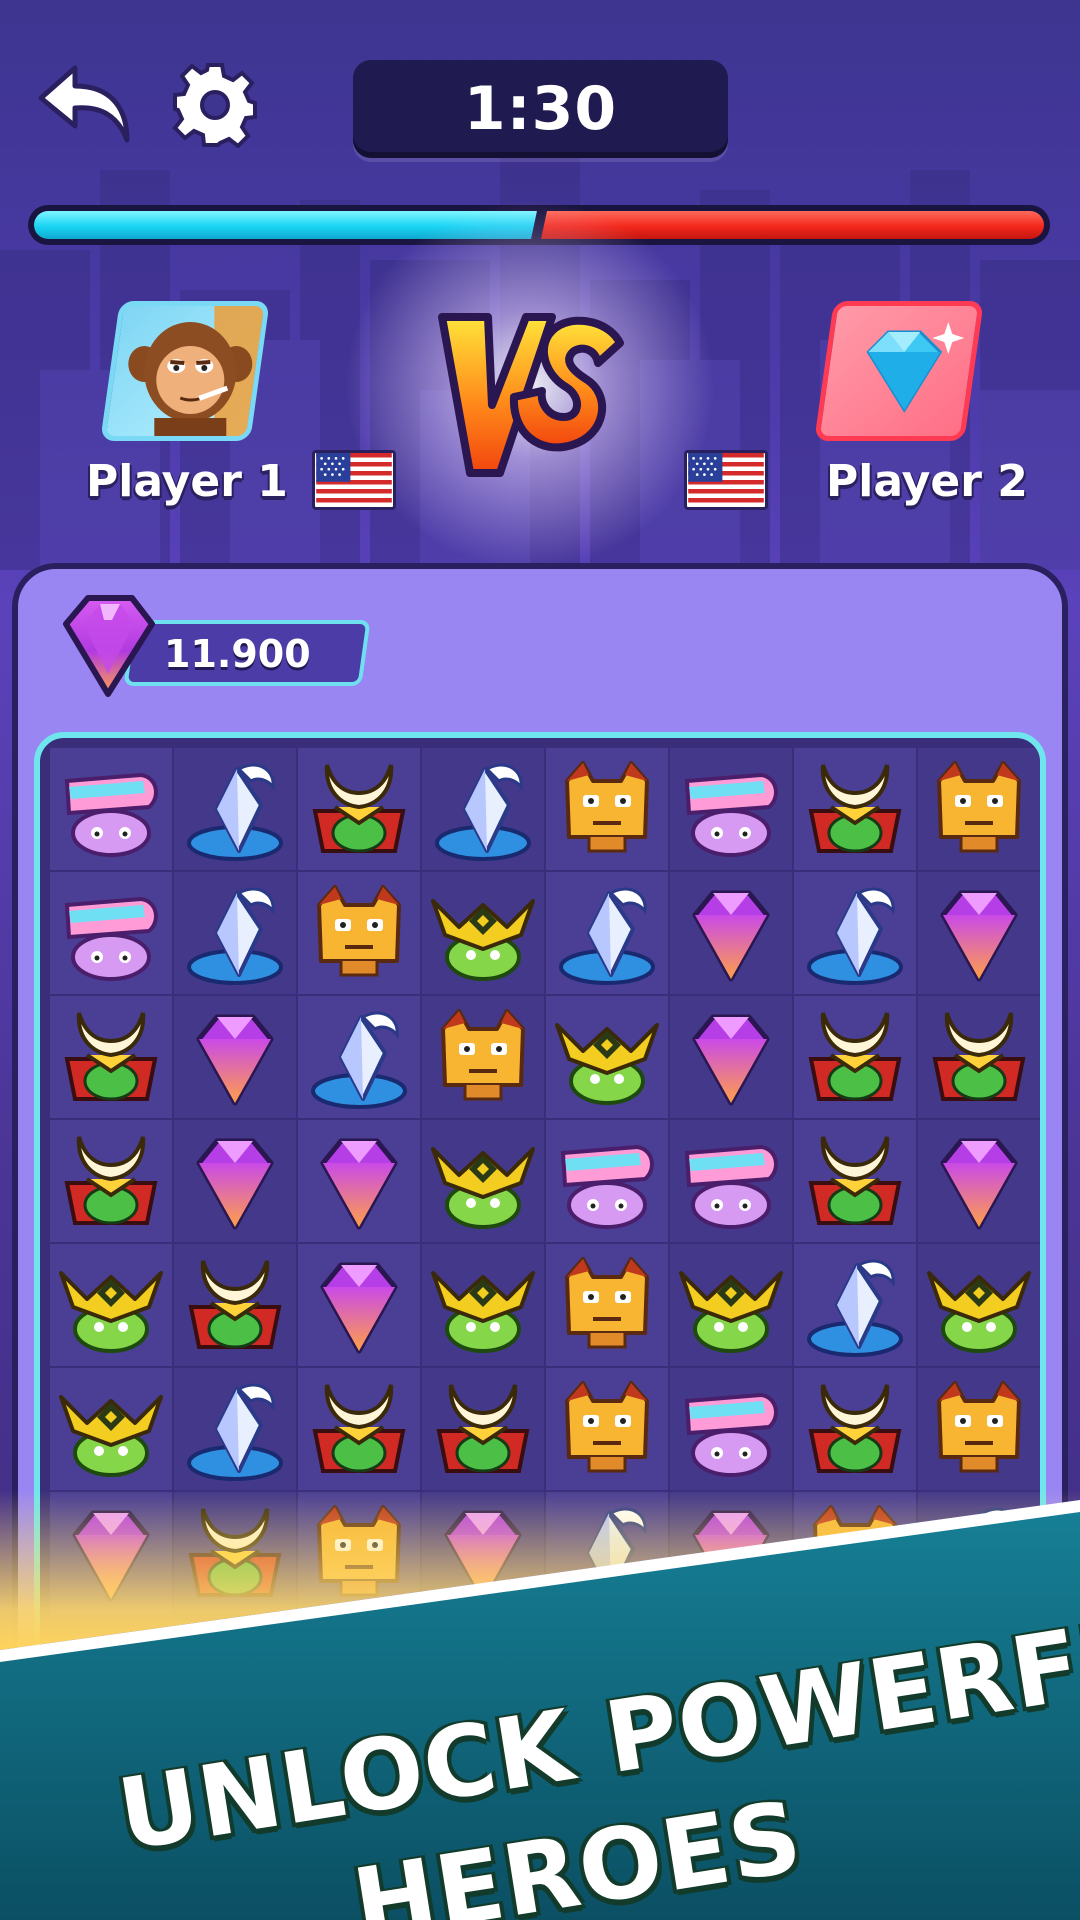  What do you see at coordinates (726, 480) in the screenshot?
I see `player2-flag-icon` at bounding box center [726, 480].